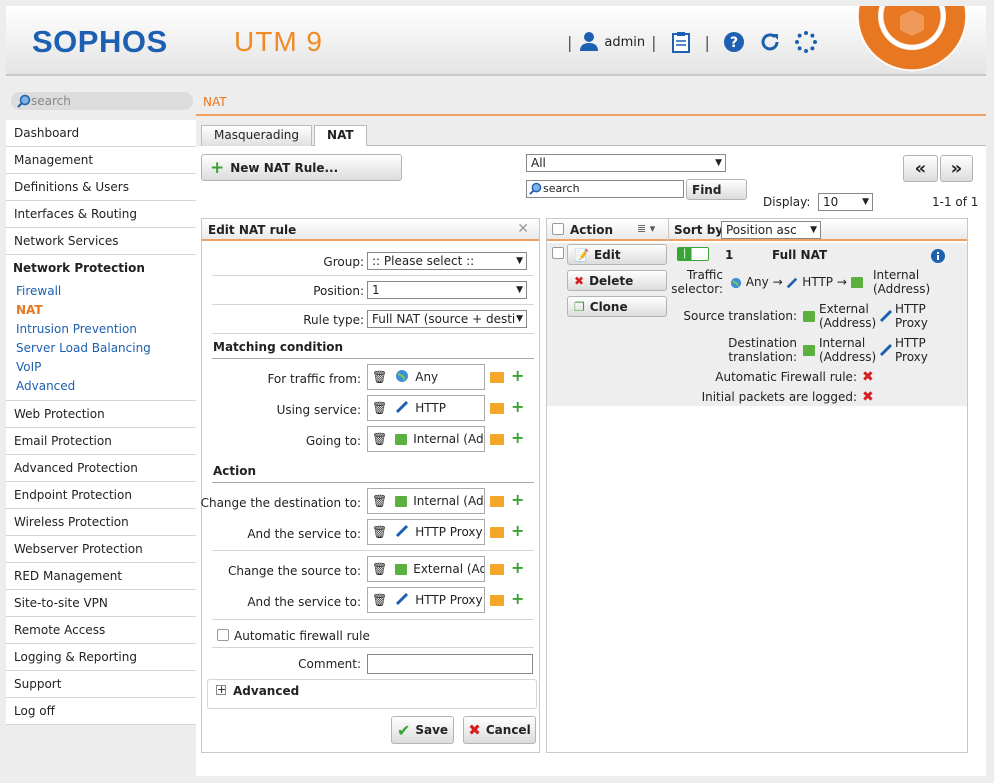 The width and height of the screenshot is (994, 783). I want to click on position-select: 1 ▼, so click(447, 290).